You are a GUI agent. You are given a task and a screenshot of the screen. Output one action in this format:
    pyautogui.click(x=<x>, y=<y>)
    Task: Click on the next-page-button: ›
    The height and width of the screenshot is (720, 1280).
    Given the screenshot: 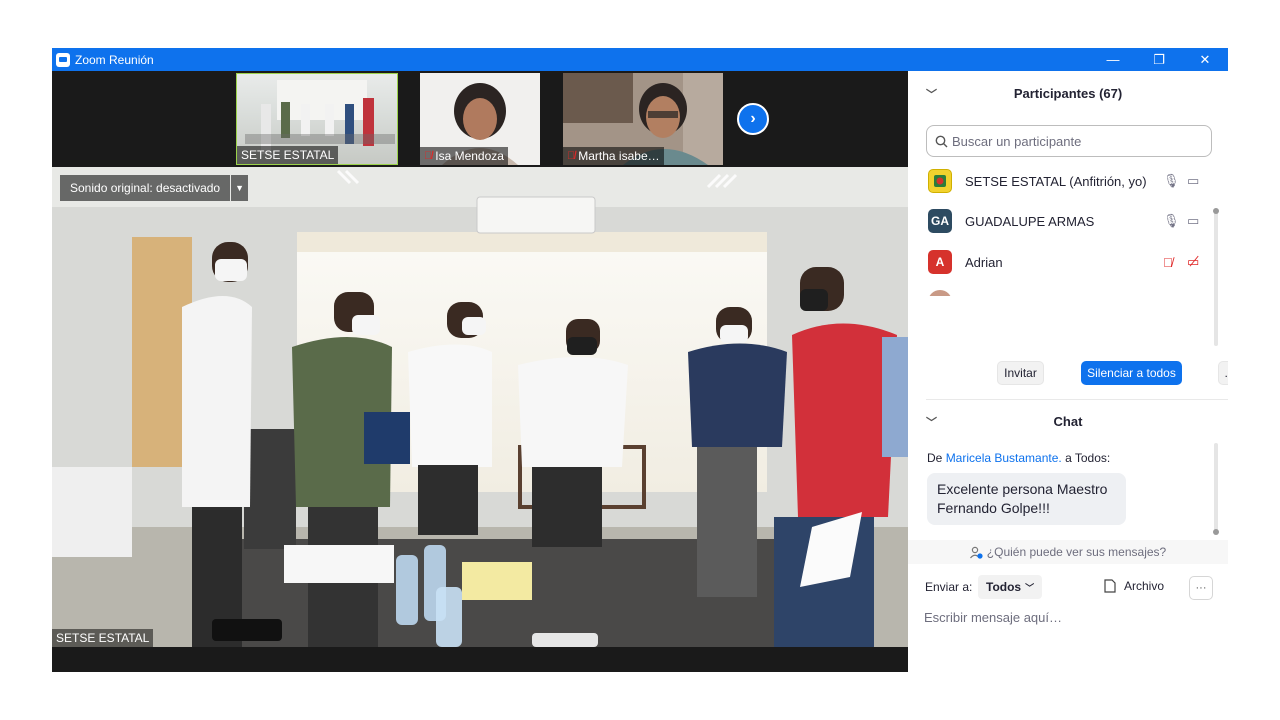 What is the action you would take?
    pyautogui.click(x=753, y=119)
    